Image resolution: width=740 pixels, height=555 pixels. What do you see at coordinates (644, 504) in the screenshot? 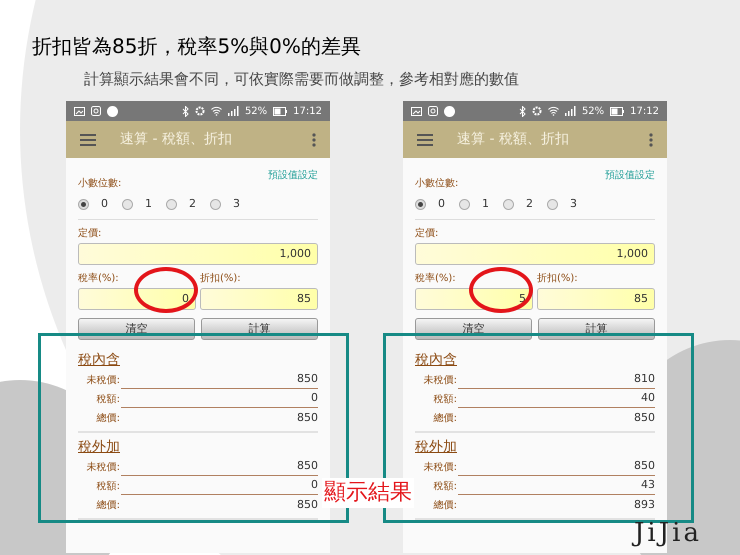
I see `result-value: 893` at bounding box center [644, 504].